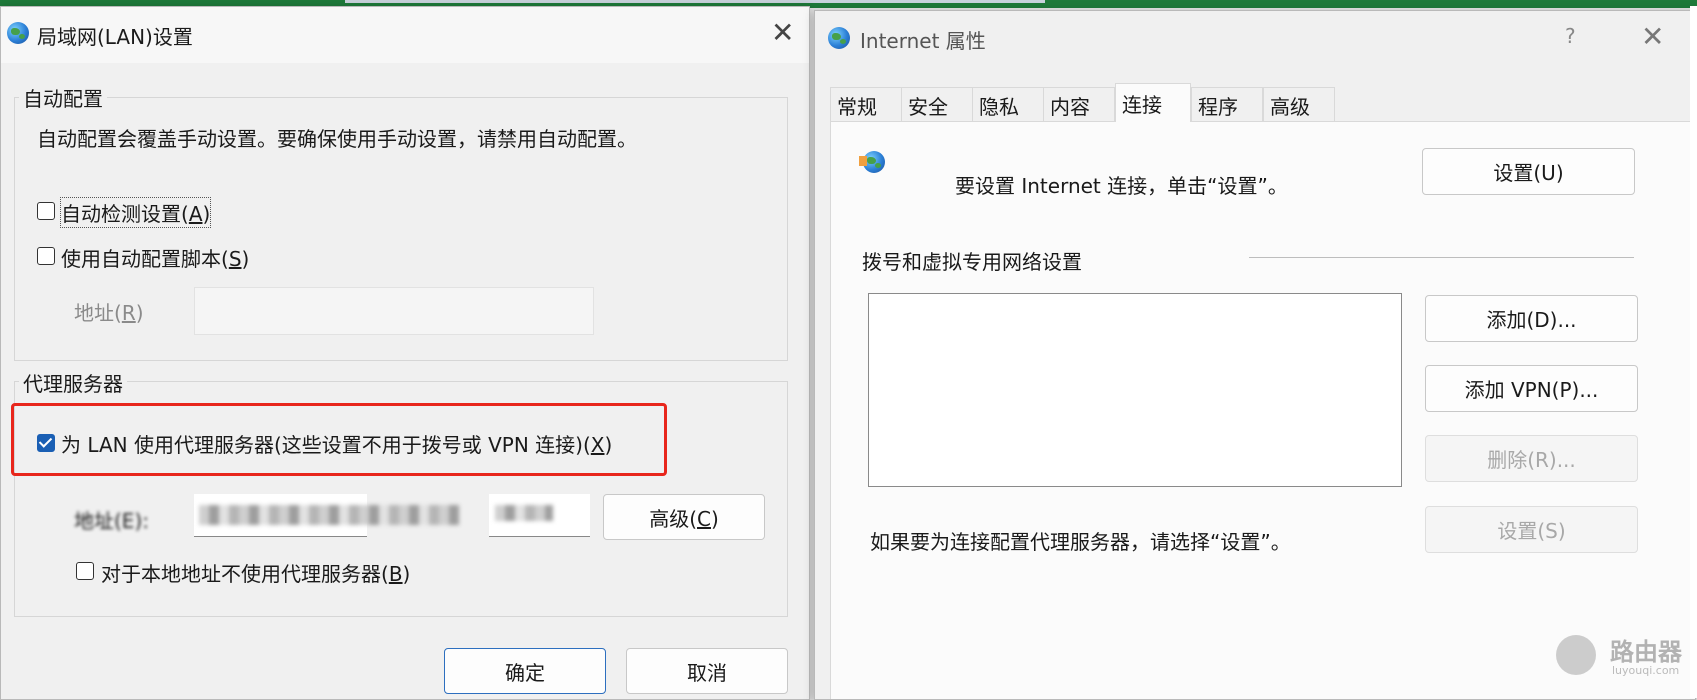 This screenshot has height=700, width=1697. Describe the element at coordinates (972, 262) in the screenshot. I see `dialup-section-title: 拨号和虚拟专用网络设置` at that location.